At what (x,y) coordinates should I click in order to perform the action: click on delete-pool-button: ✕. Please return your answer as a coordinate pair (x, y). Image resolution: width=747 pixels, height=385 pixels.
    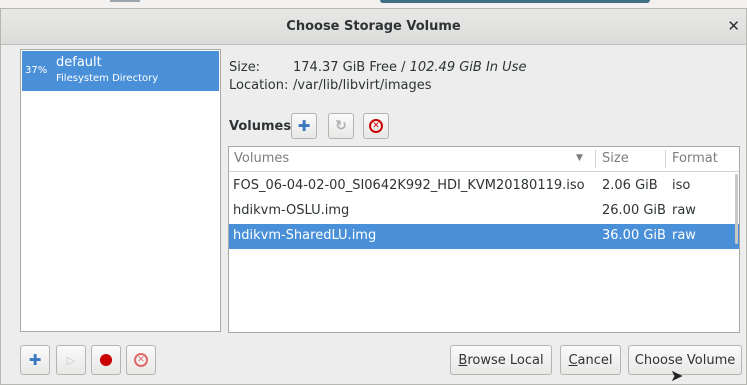
    Looking at the image, I should click on (141, 360).